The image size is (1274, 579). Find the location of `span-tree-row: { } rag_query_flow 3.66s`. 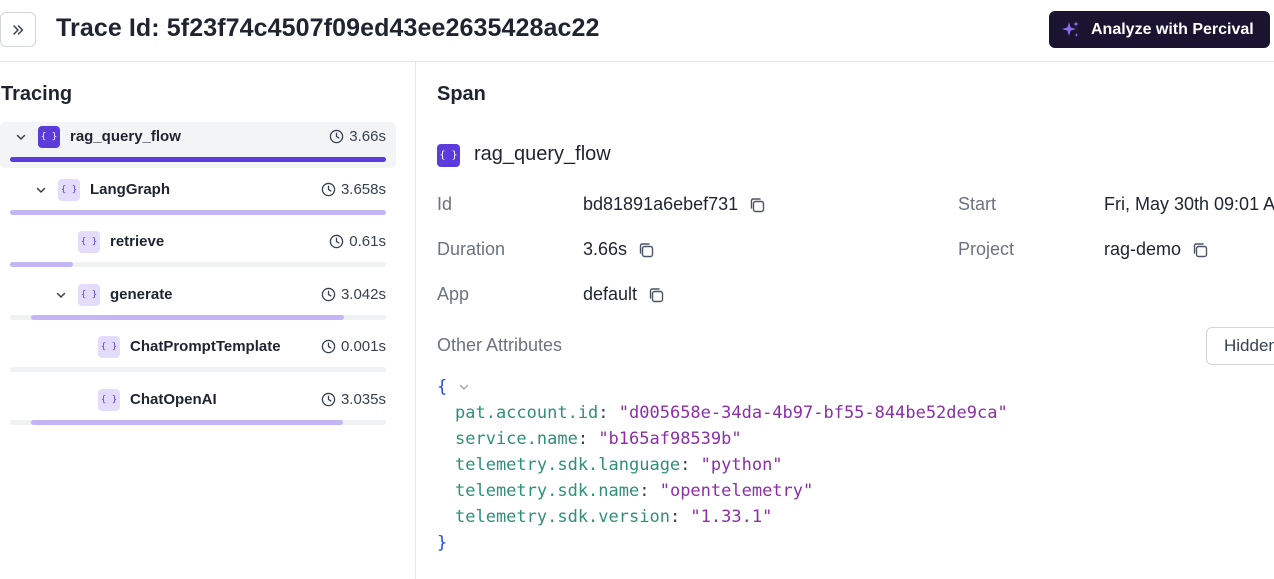

span-tree-row: { } rag_query_flow 3.66s is located at coordinates (198, 145).